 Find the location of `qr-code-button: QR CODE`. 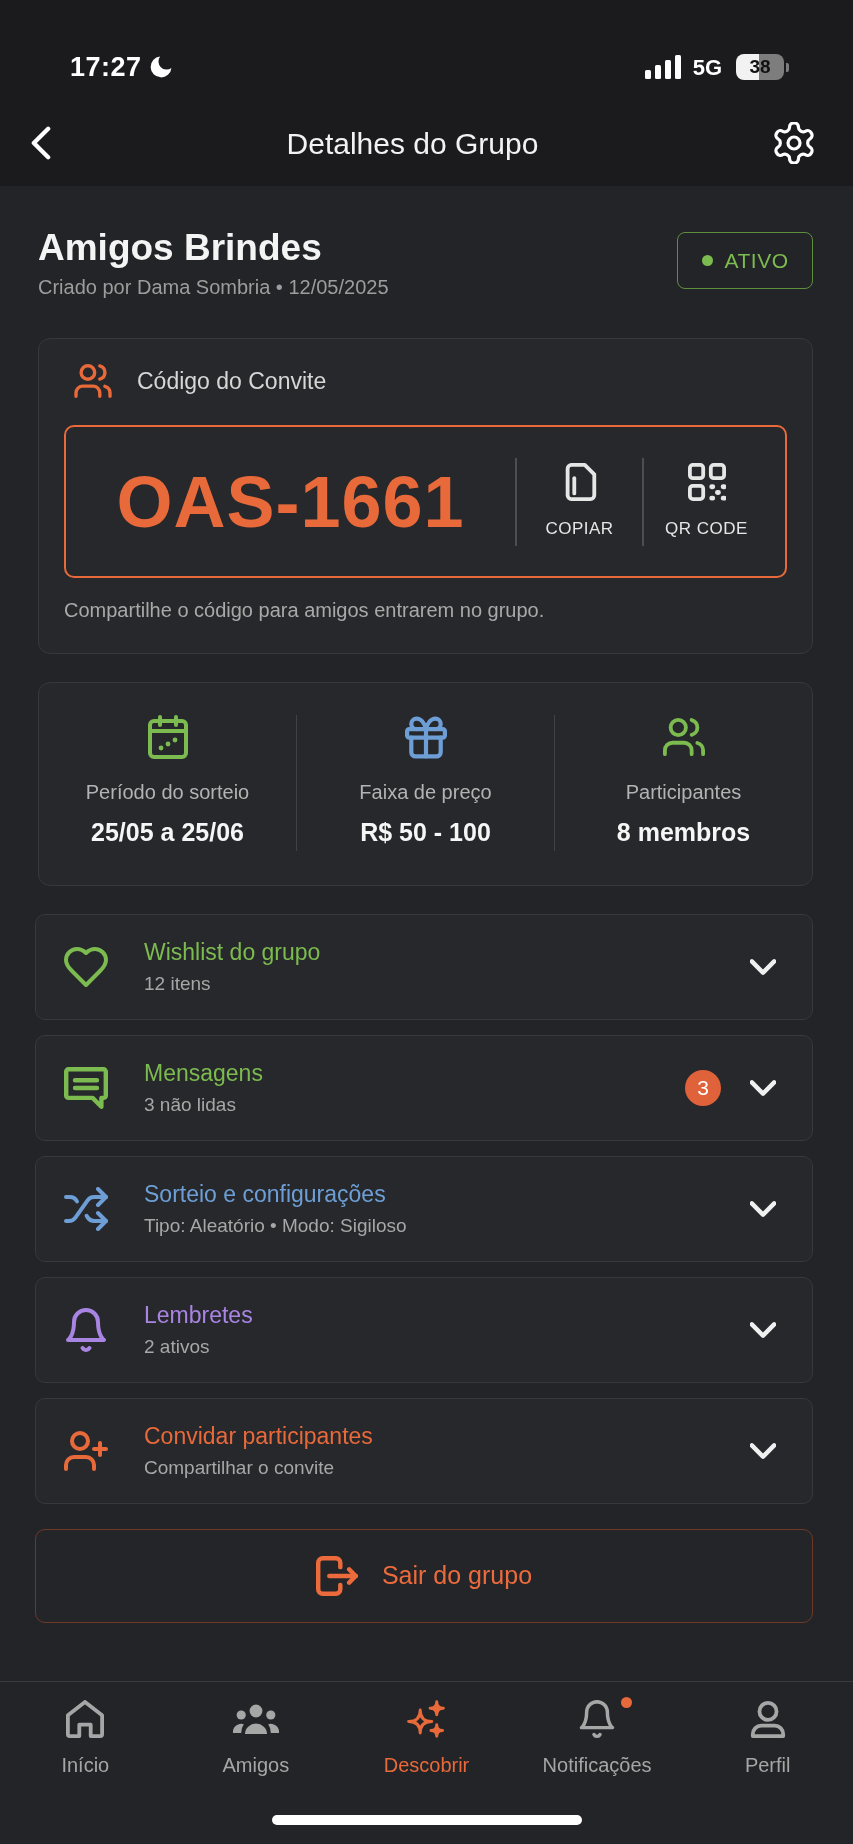

qr-code-button: QR CODE is located at coordinates (706, 501).